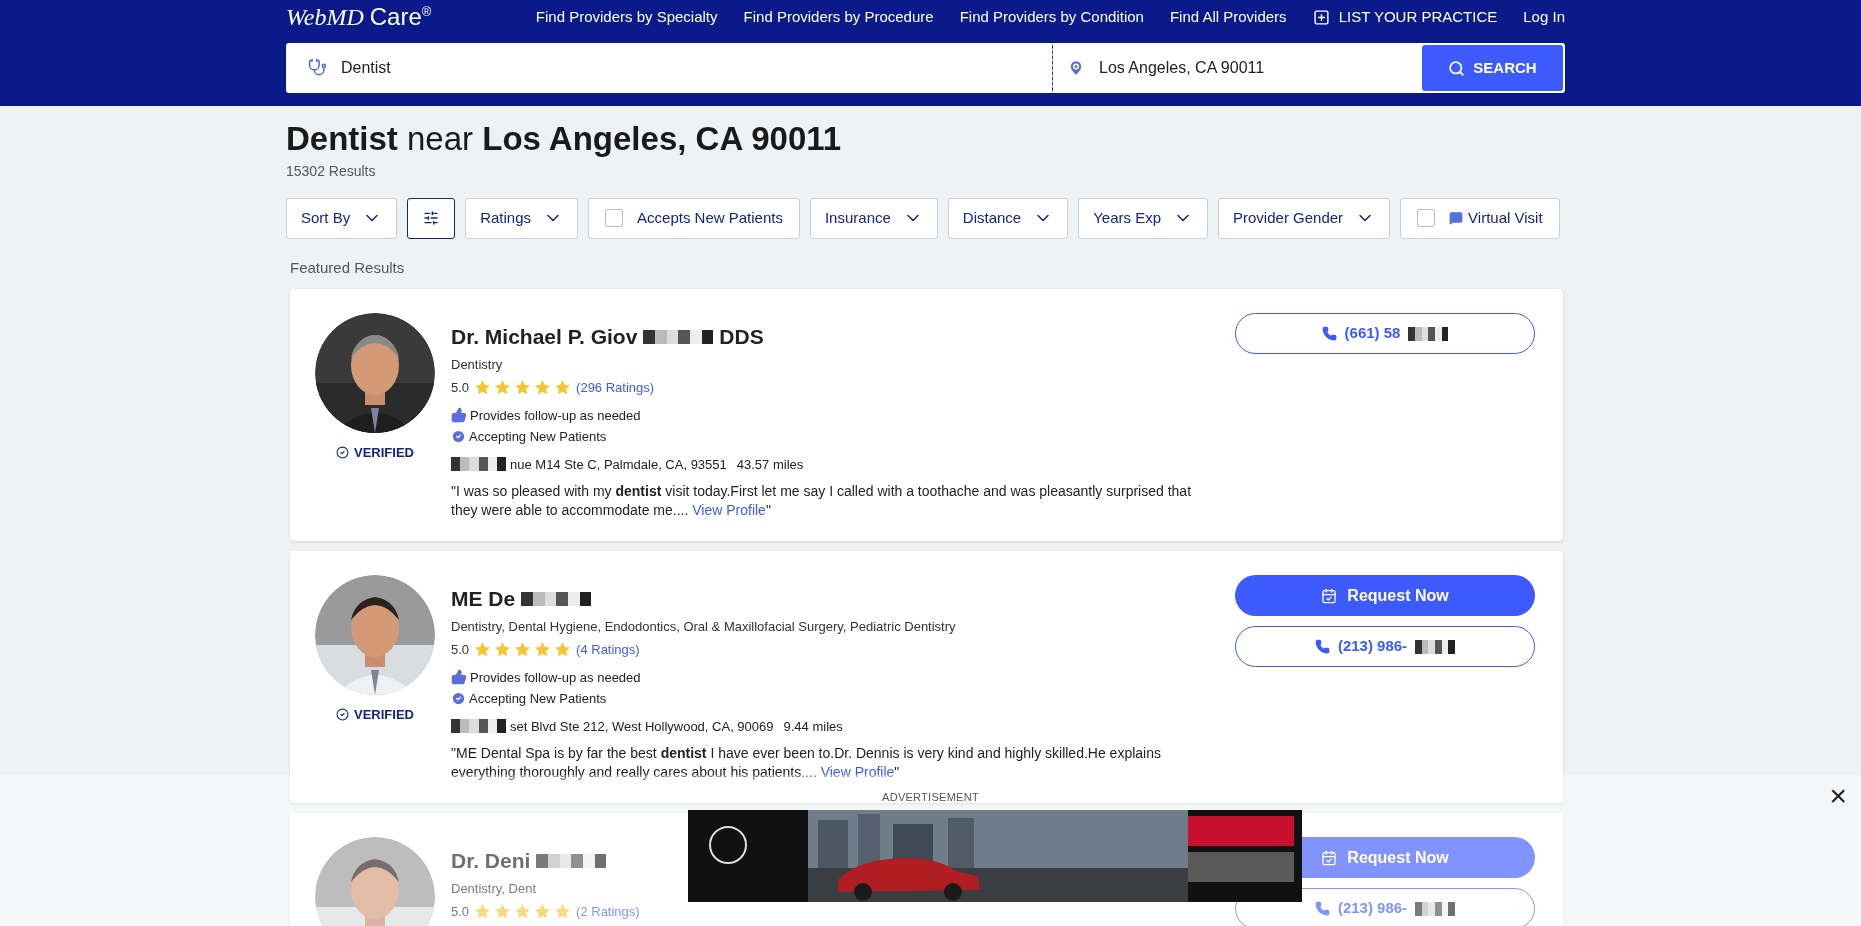  What do you see at coordinates (1492, 68) in the screenshot?
I see `search-button: SEARCH` at bounding box center [1492, 68].